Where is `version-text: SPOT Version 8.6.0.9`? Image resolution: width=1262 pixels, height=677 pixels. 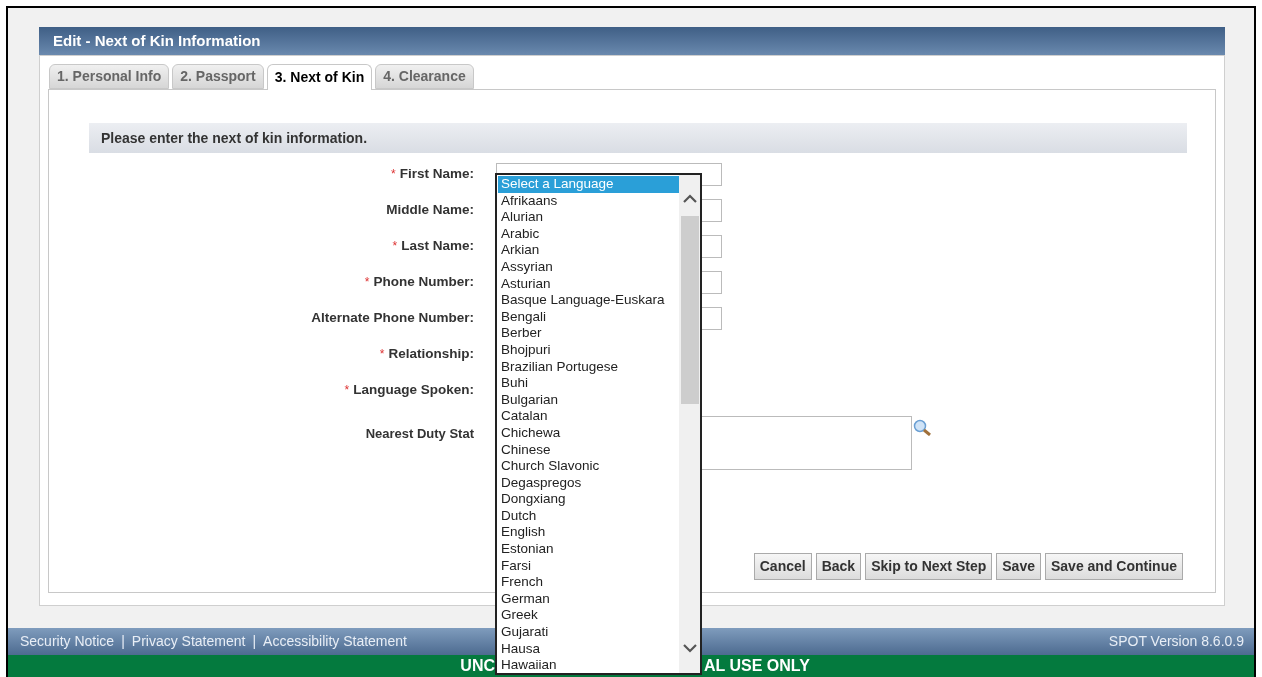 version-text: SPOT Version 8.6.0.9 is located at coordinates (1176, 641).